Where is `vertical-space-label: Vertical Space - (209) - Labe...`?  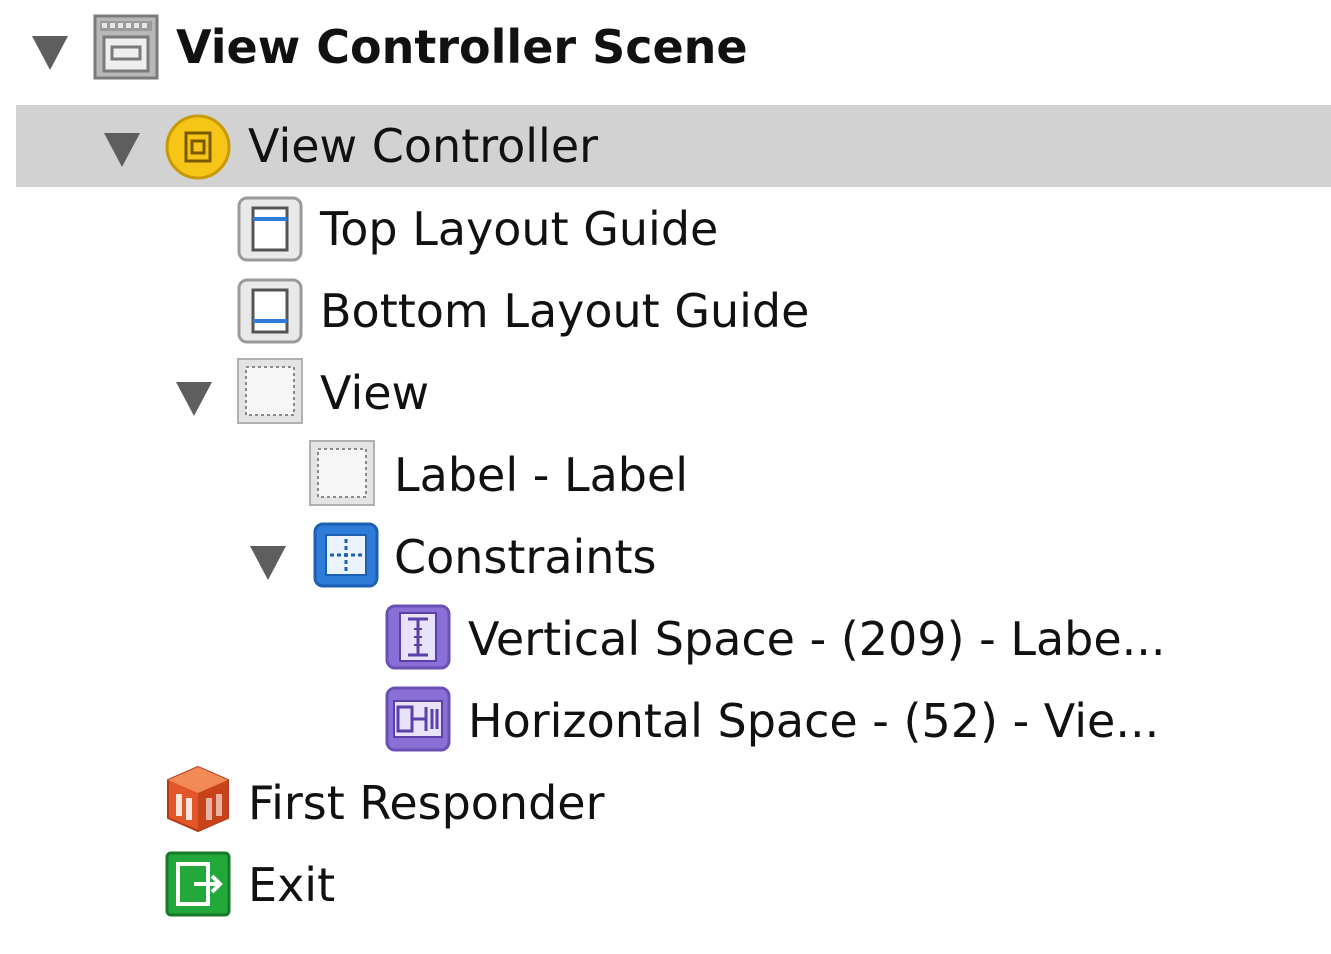
vertical-space-label: Vertical Space - (209) - Labe... is located at coordinates (817, 639).